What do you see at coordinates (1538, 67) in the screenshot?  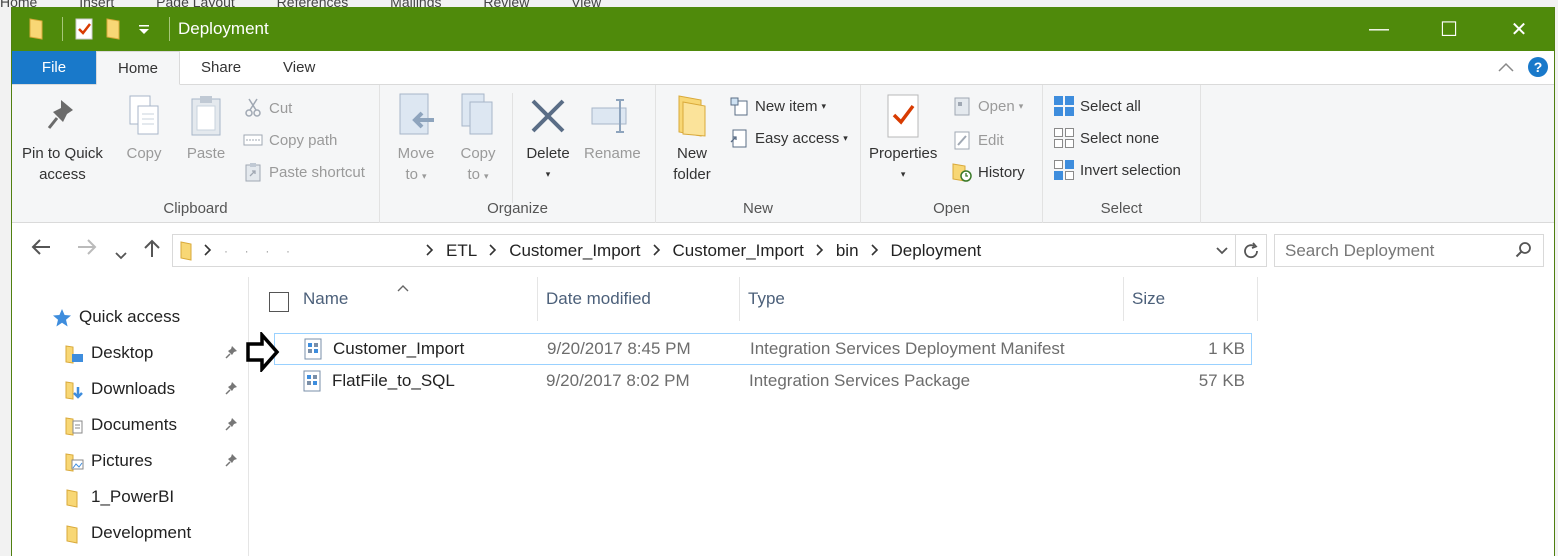 I see `help-icon: ?` at bounding box center [1538, 67].